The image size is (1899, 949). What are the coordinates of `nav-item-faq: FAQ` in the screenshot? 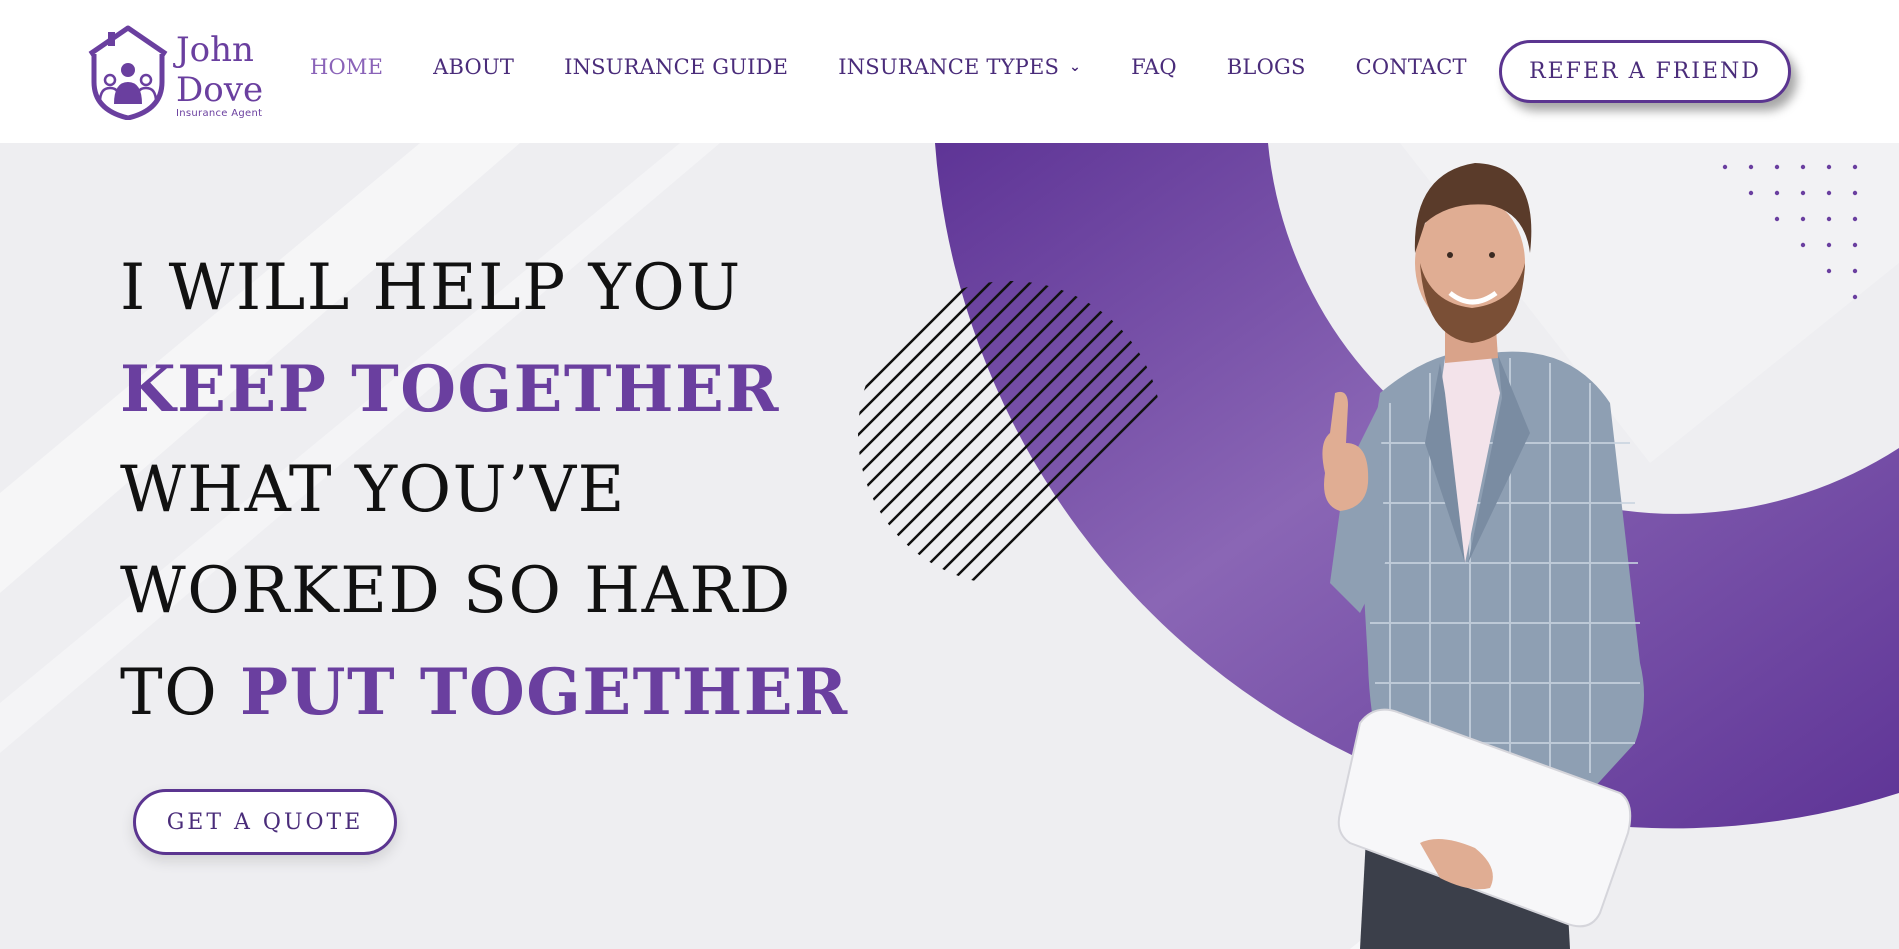 It's located at (1154, 67).